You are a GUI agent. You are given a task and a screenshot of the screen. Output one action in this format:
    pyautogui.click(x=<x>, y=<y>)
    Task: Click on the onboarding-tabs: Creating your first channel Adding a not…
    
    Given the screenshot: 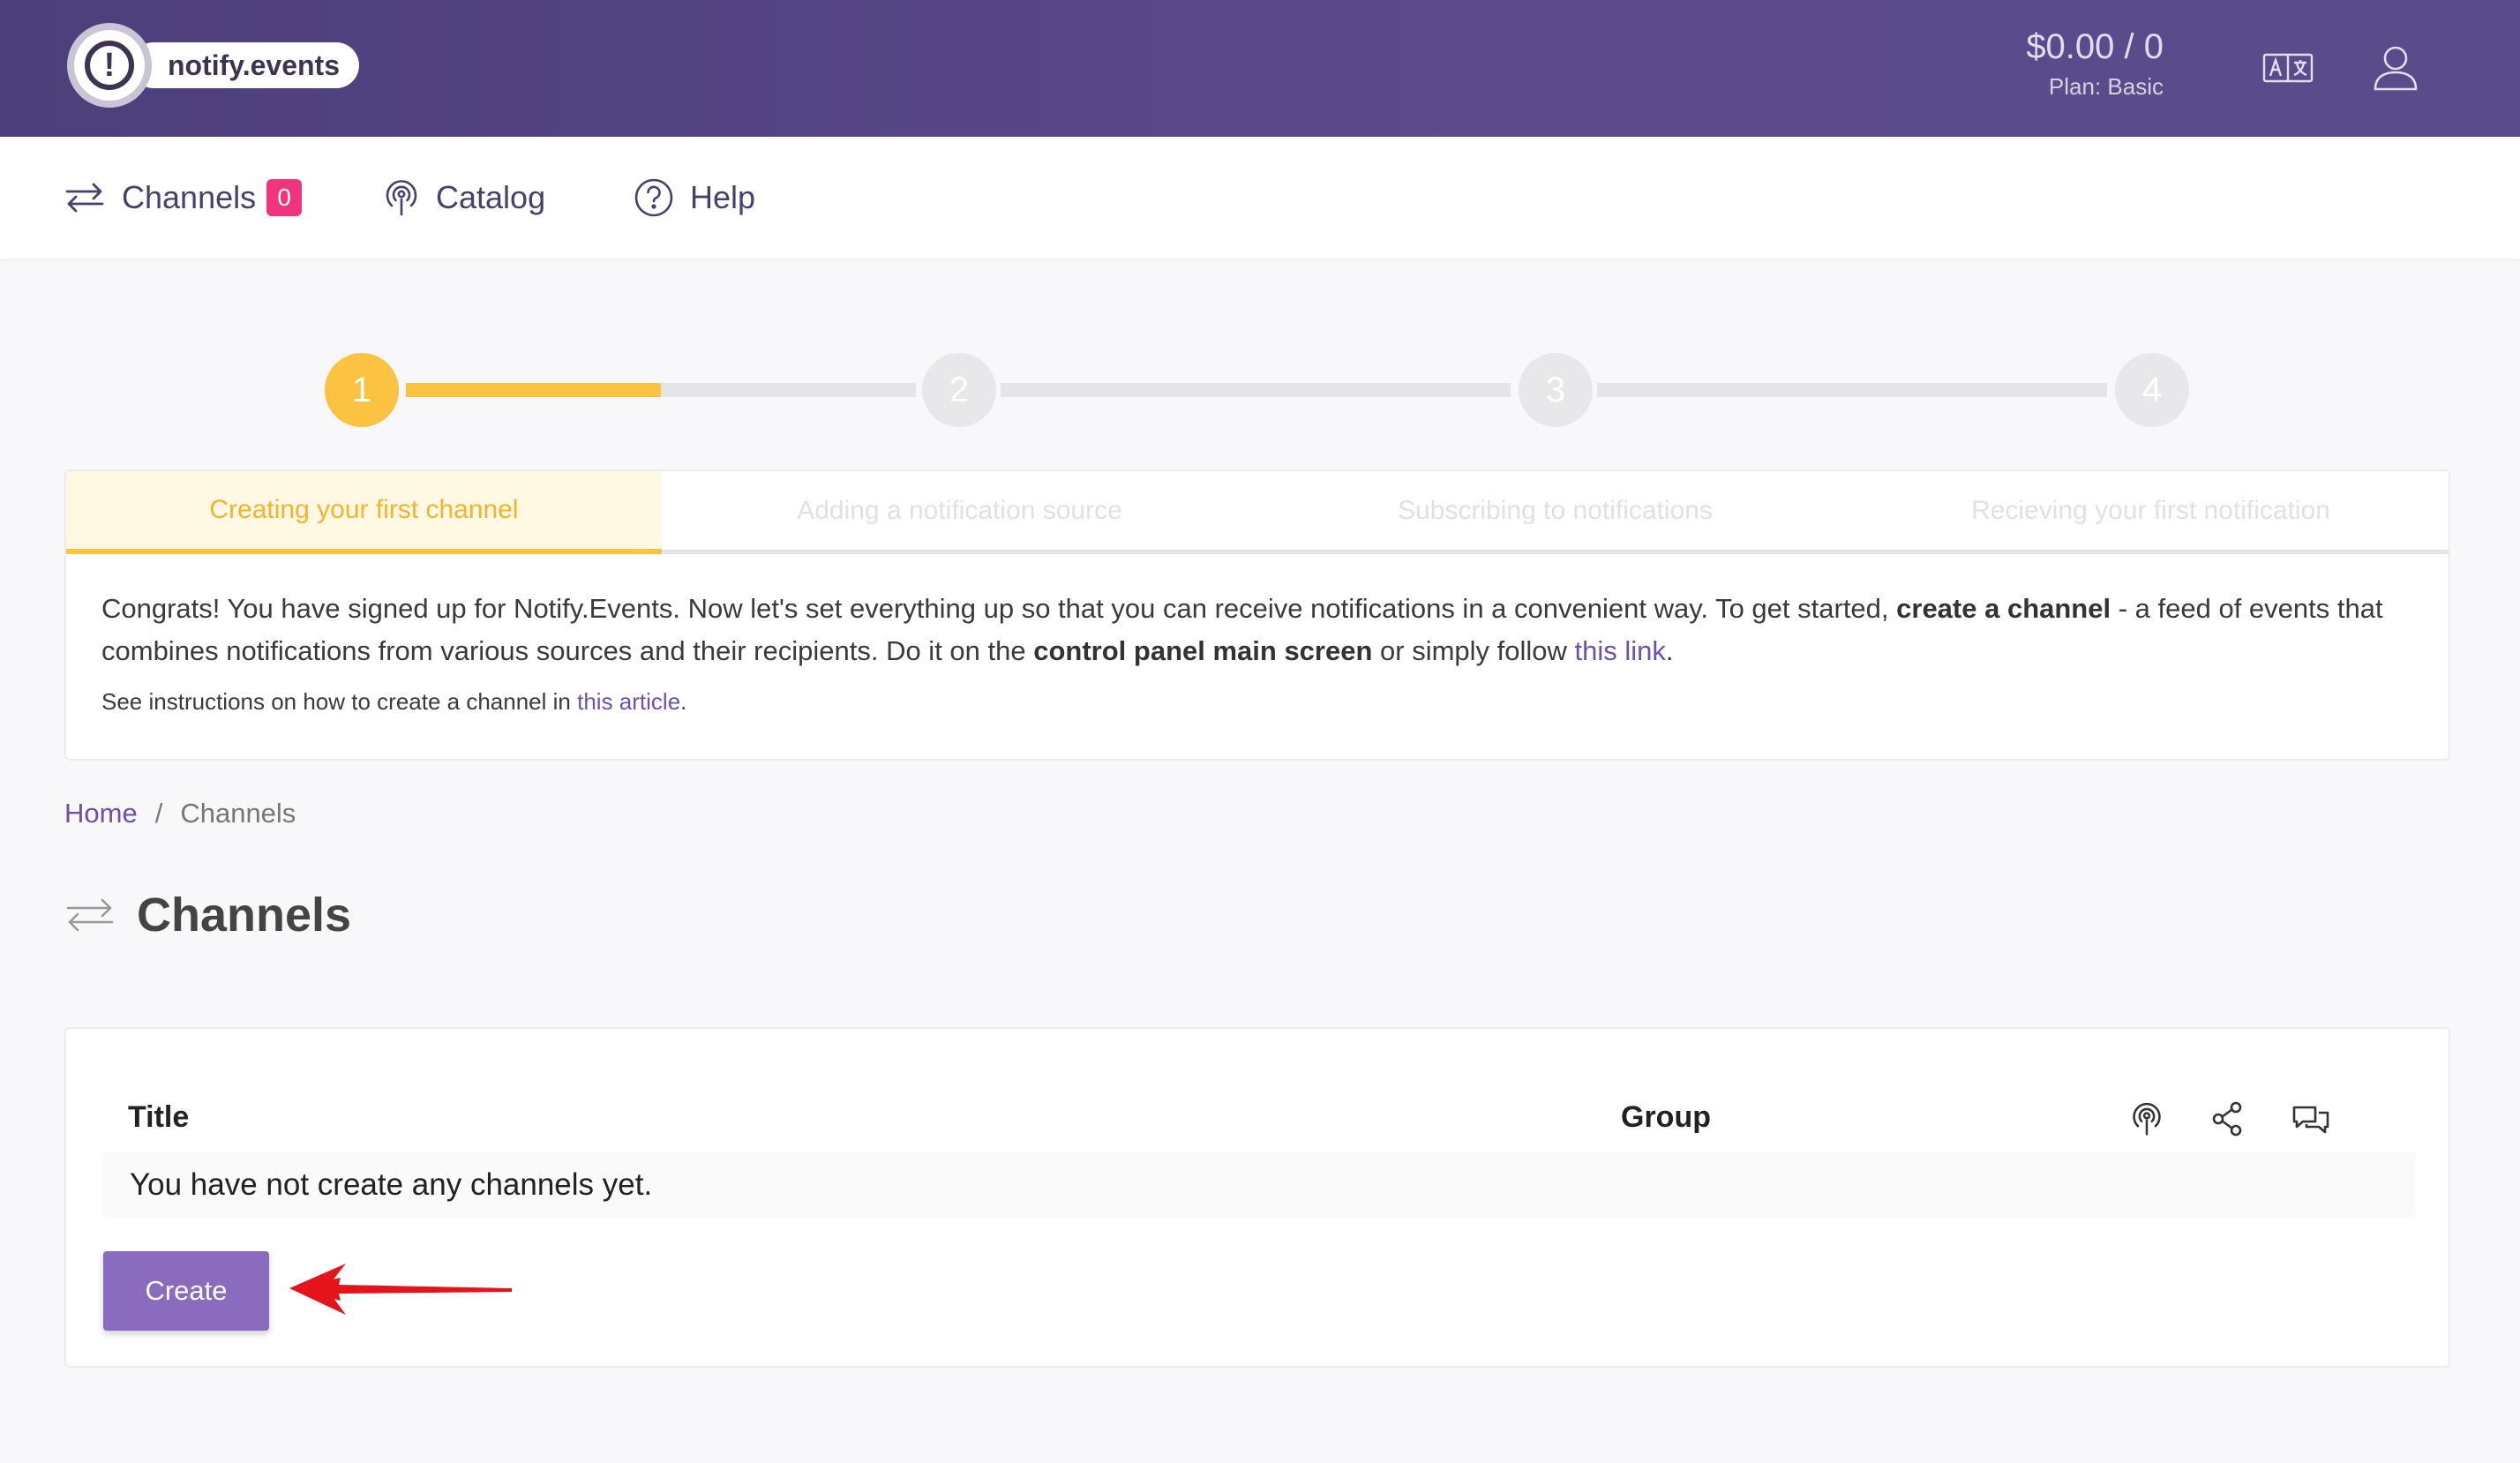 What is the action you would take?
    pyautogui.click(x=1257, y=513)
    